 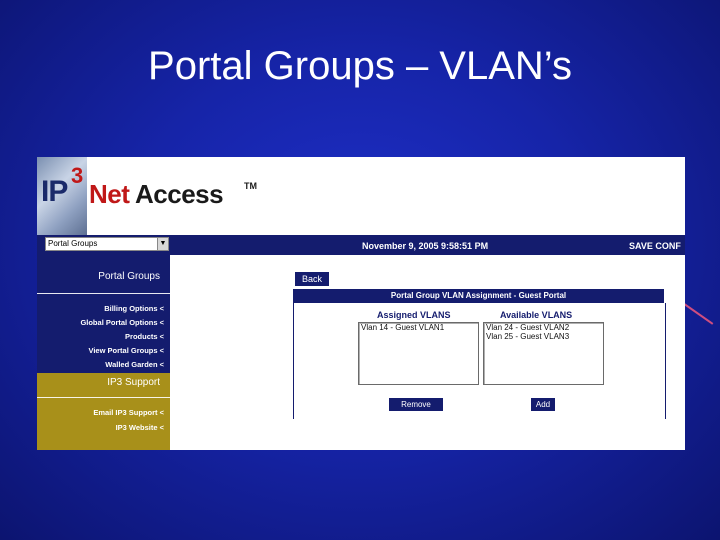 What do you see at coordinates (543, 327) in the screenshot?
I see `list-item: Vlan 24 - Guest VLAN2` at bounding box center [543, 327].